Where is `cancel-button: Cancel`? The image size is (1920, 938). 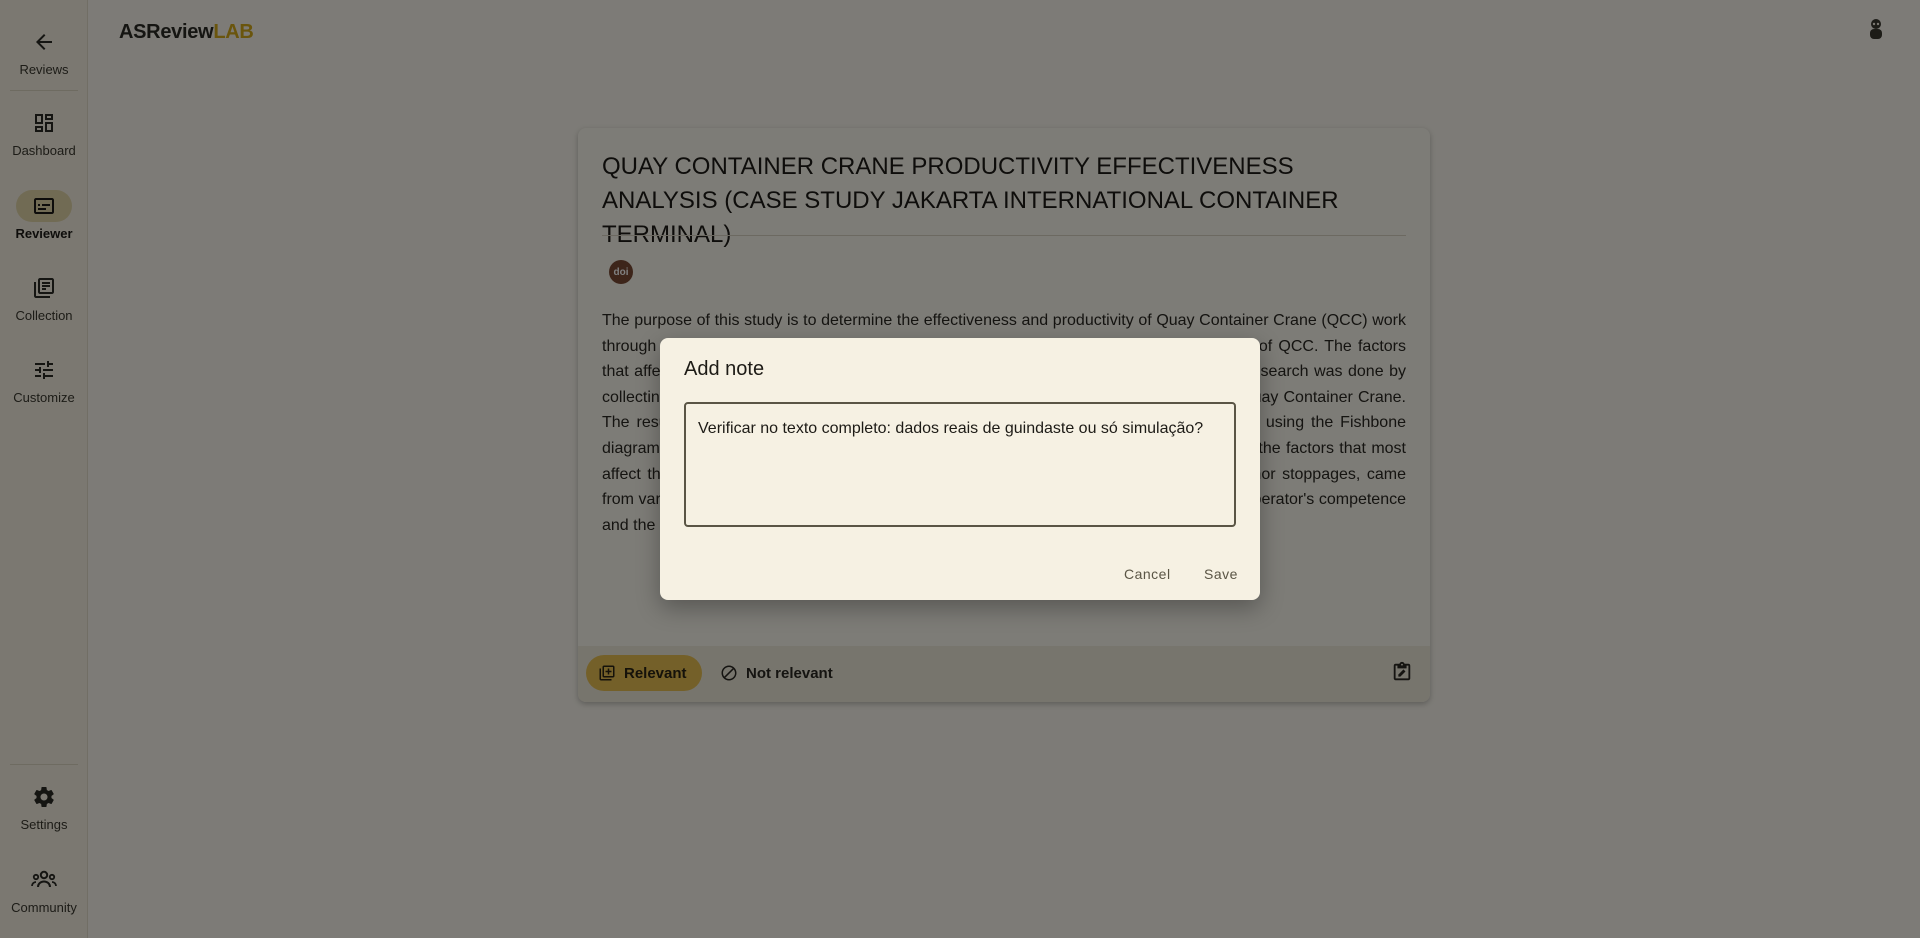
cancel-button: Cancel is located at coordinates (1147, 574).